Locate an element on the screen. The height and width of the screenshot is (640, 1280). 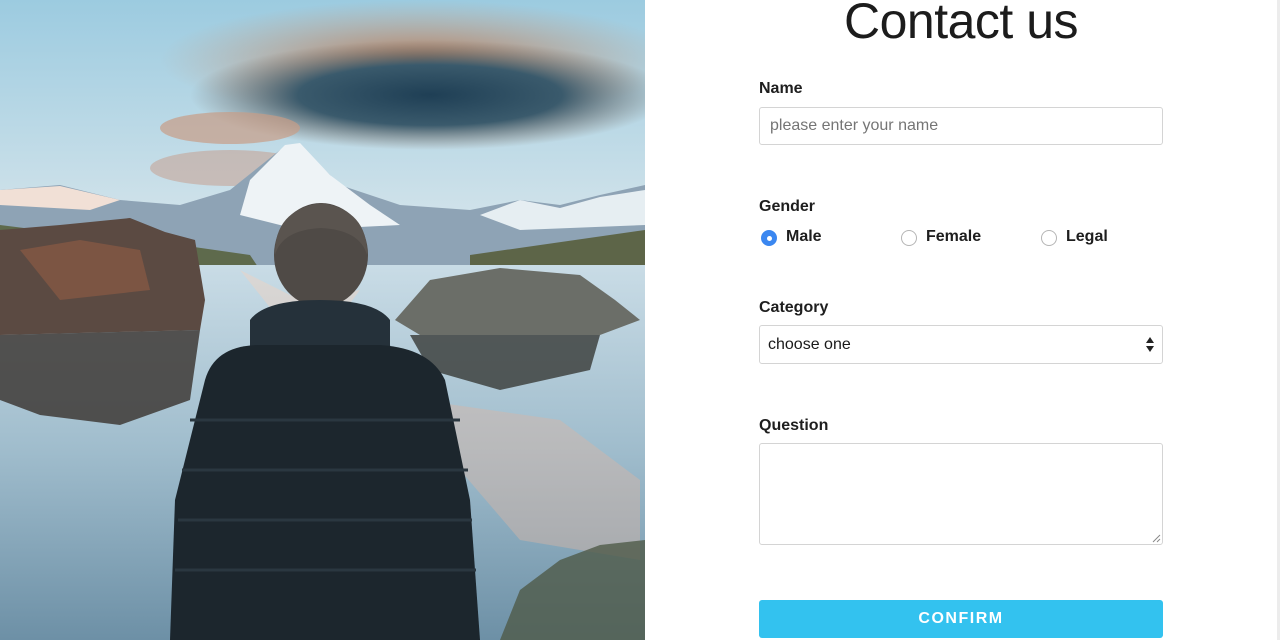
radio-female: Female is located at coordinates (941, 237).